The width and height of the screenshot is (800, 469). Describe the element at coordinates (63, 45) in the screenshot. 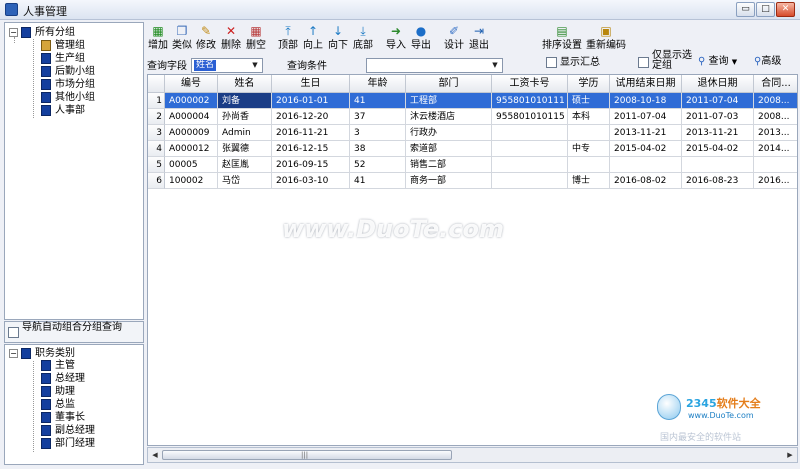

I see `tree-item-admin-group: 管理组` at that location.